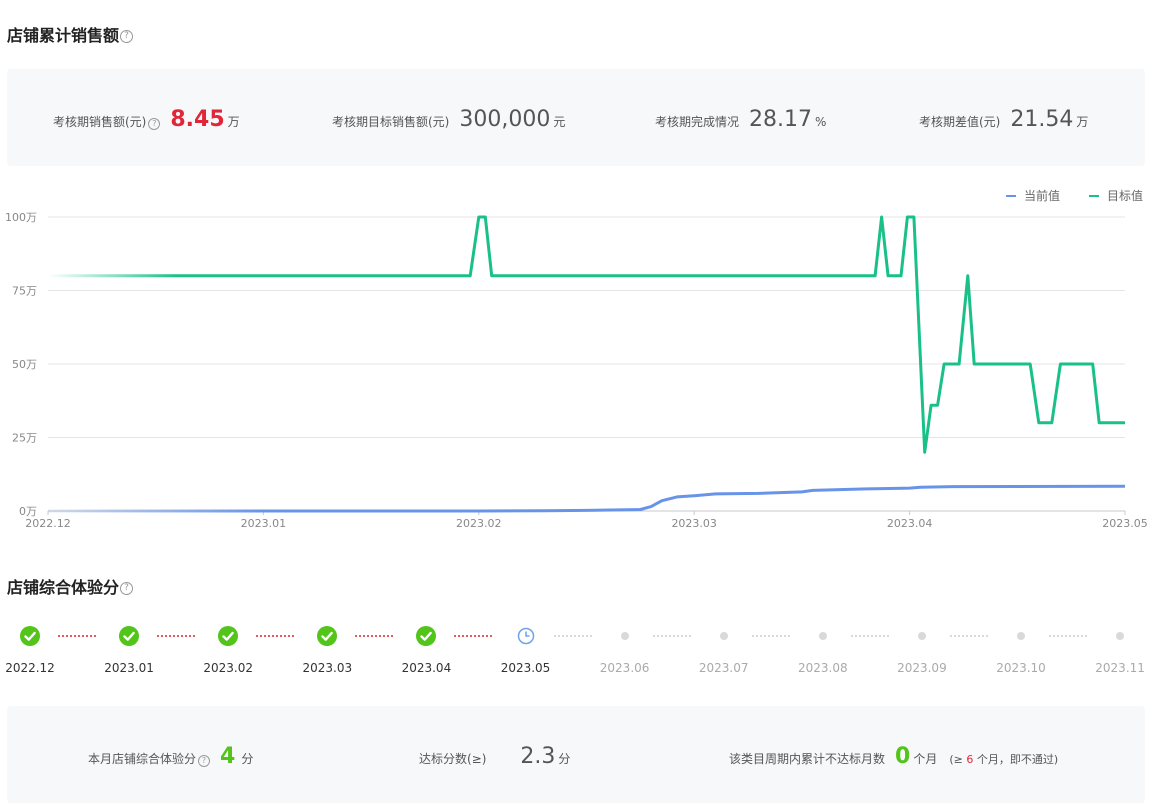 The height and width of the screenshot is (805, 1152). I want to click on completion-stat: 考核期完成情况 28.17 %, so click(741, 119).